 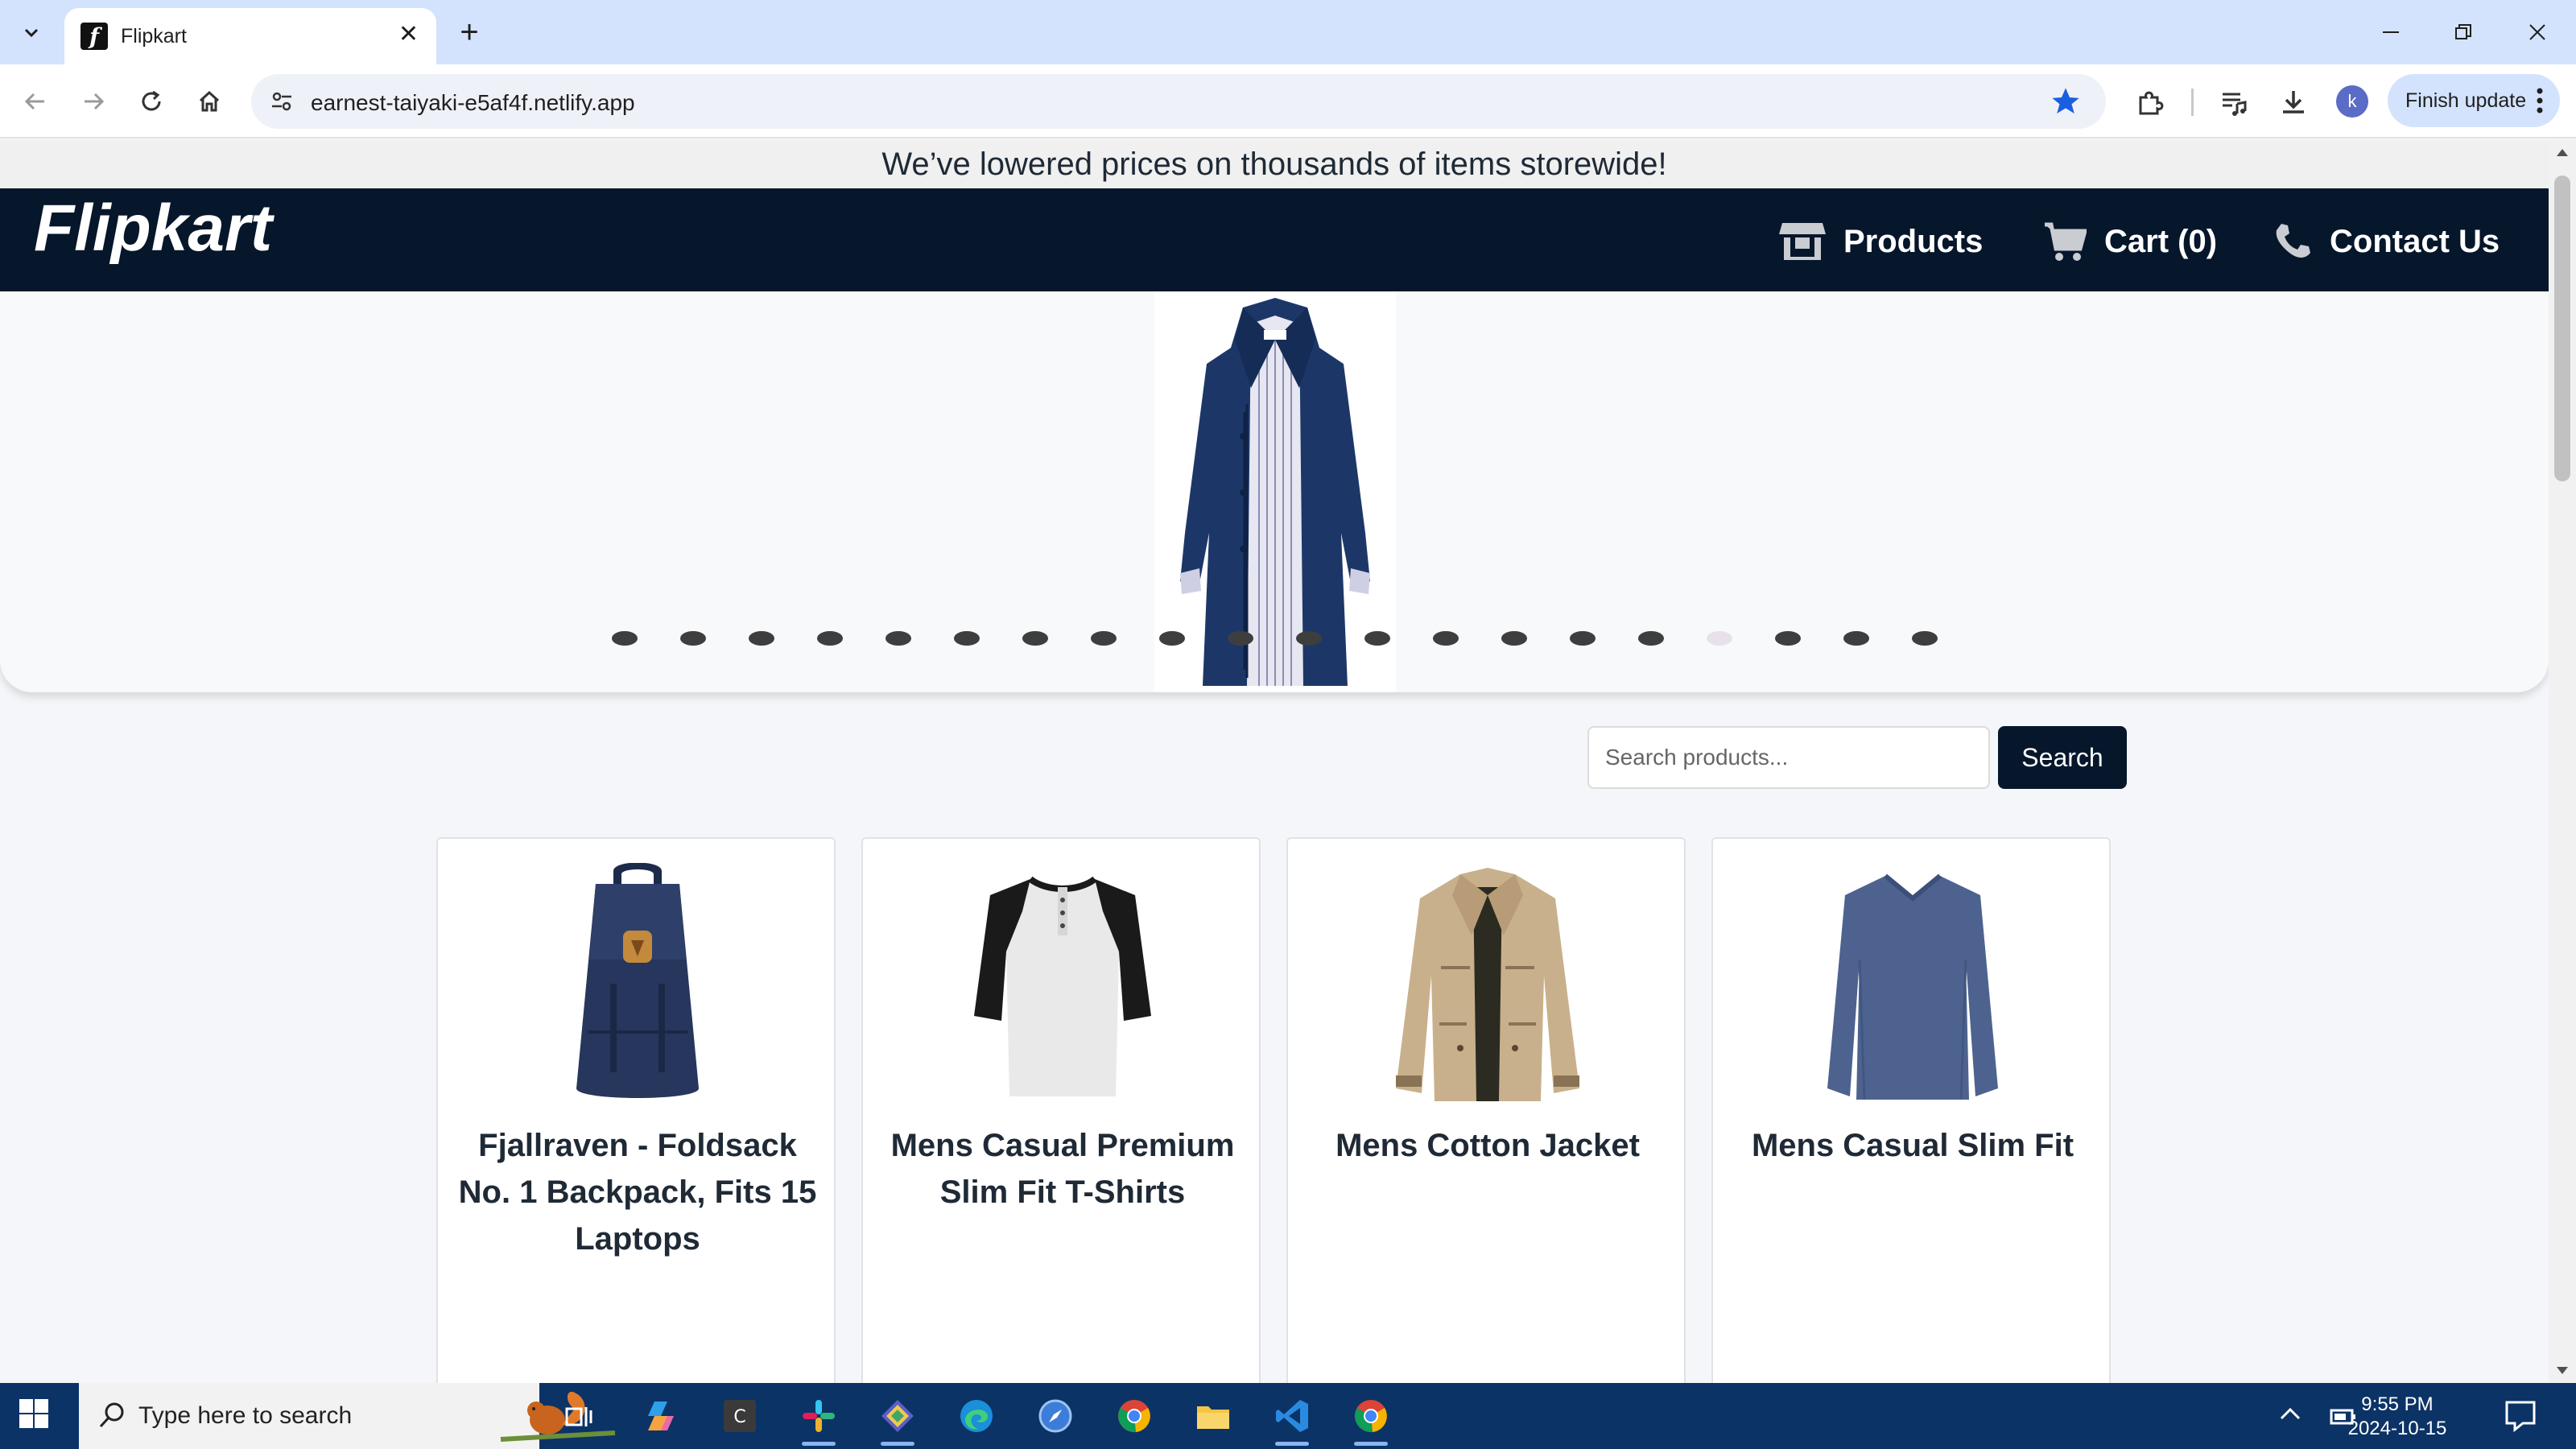 What do you see at coordinates (209, 101) in the screenshot?
I see `home-button` at bounding box center [209, 101].